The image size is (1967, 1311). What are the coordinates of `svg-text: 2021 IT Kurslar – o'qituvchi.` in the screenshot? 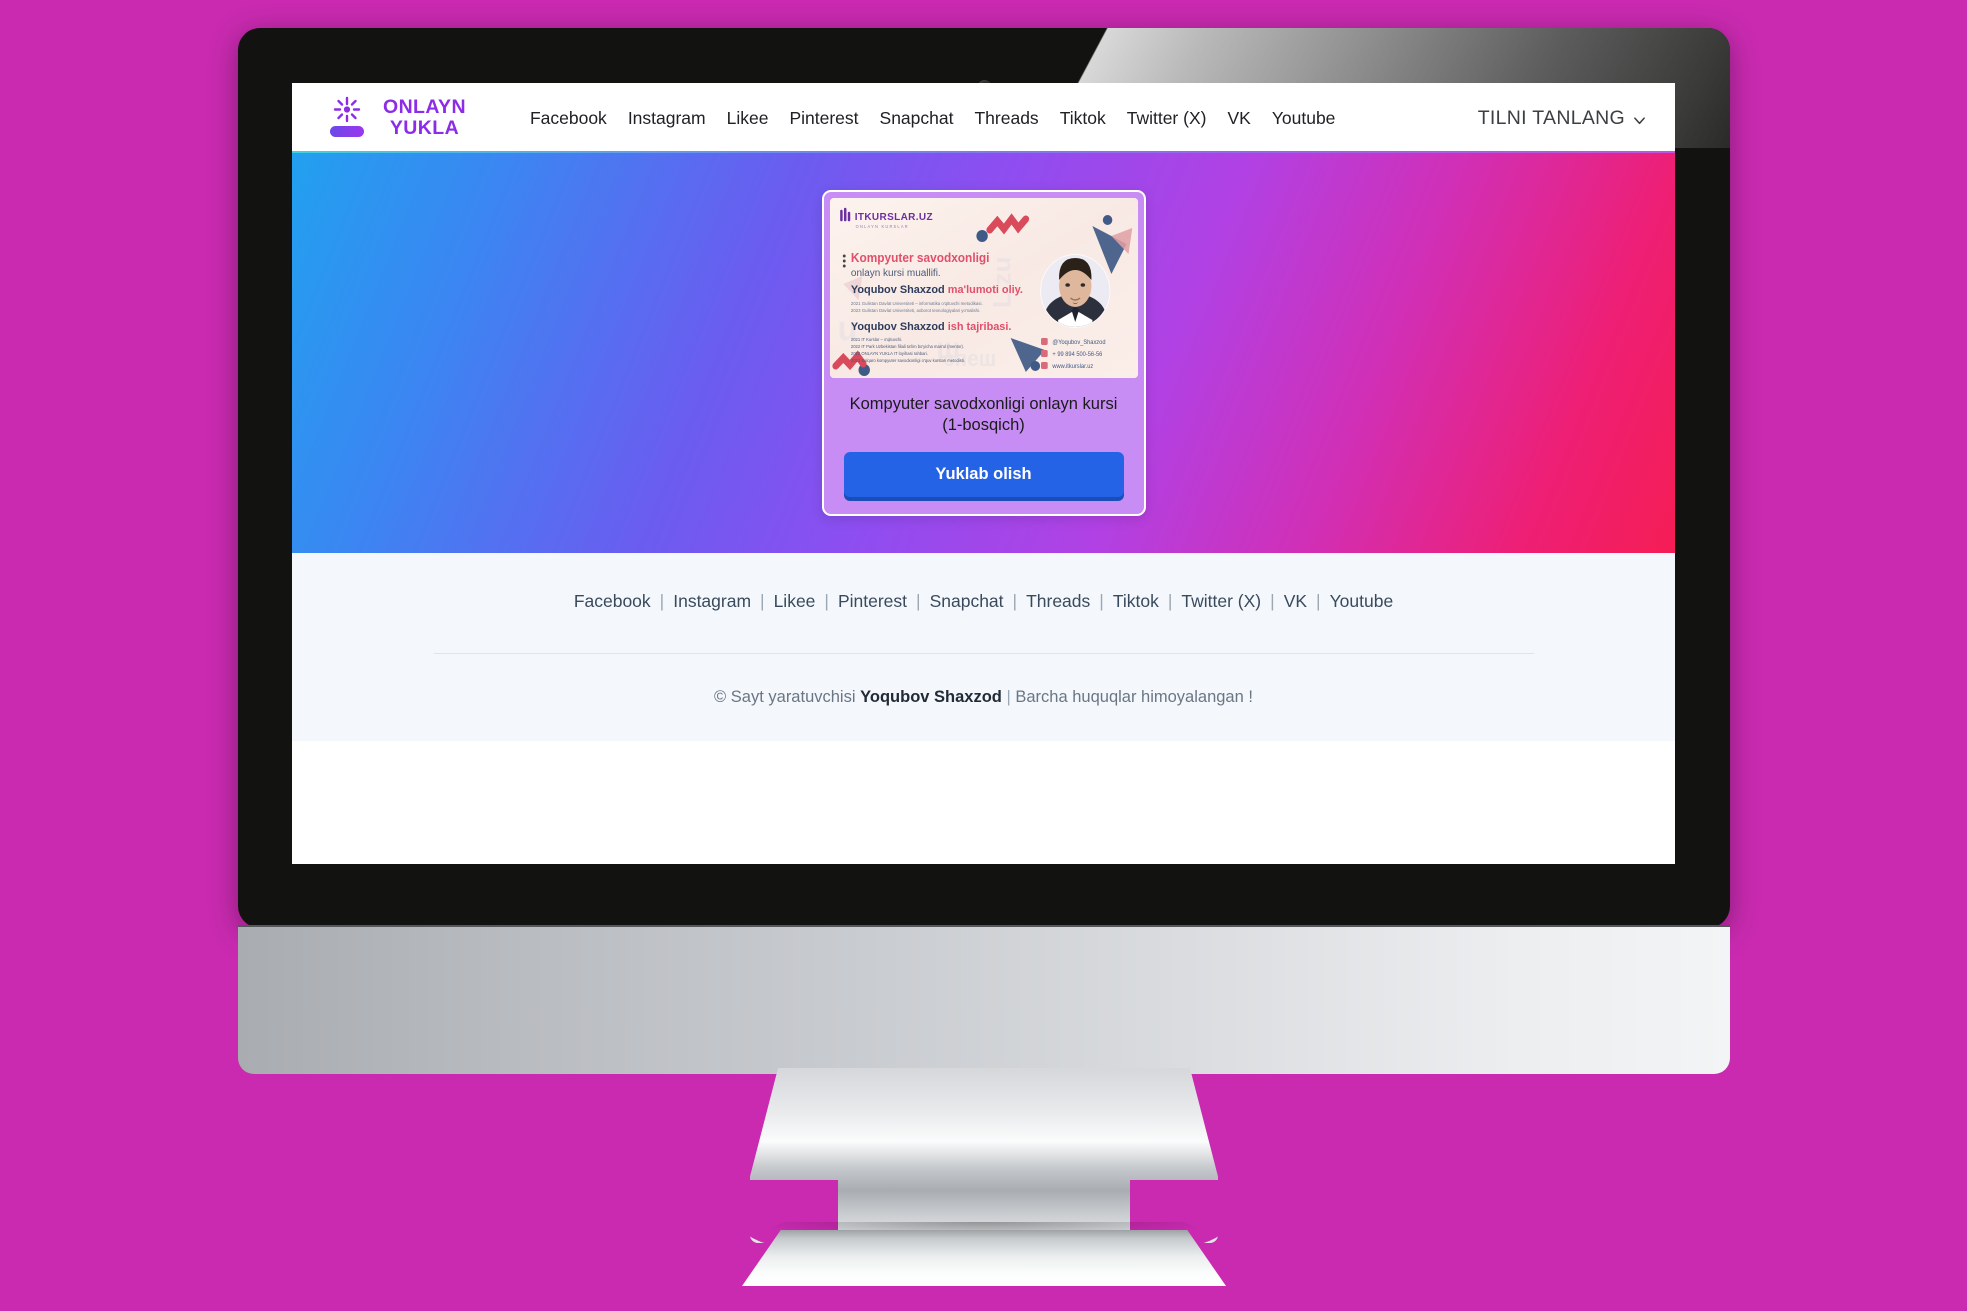 It's located at (876, 338).